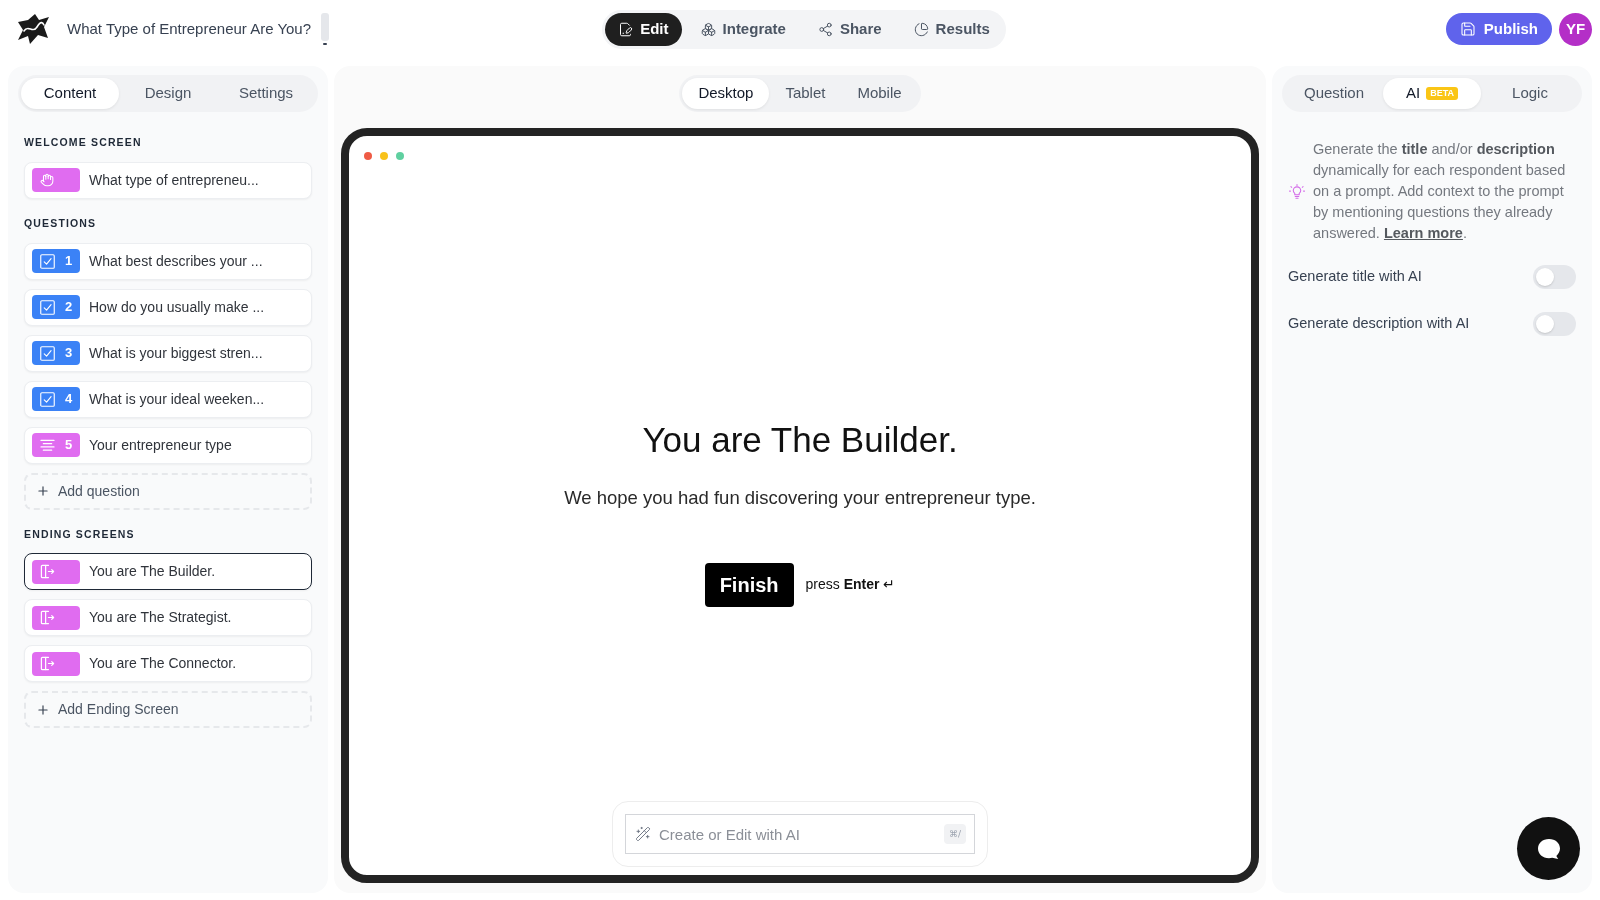 Image resolution: width=1600 pixels, height=900 pixels. What do you see at coordinates (168, 93) in the screenshot?
I see `tab: Design` at bounding box center [168, 93].